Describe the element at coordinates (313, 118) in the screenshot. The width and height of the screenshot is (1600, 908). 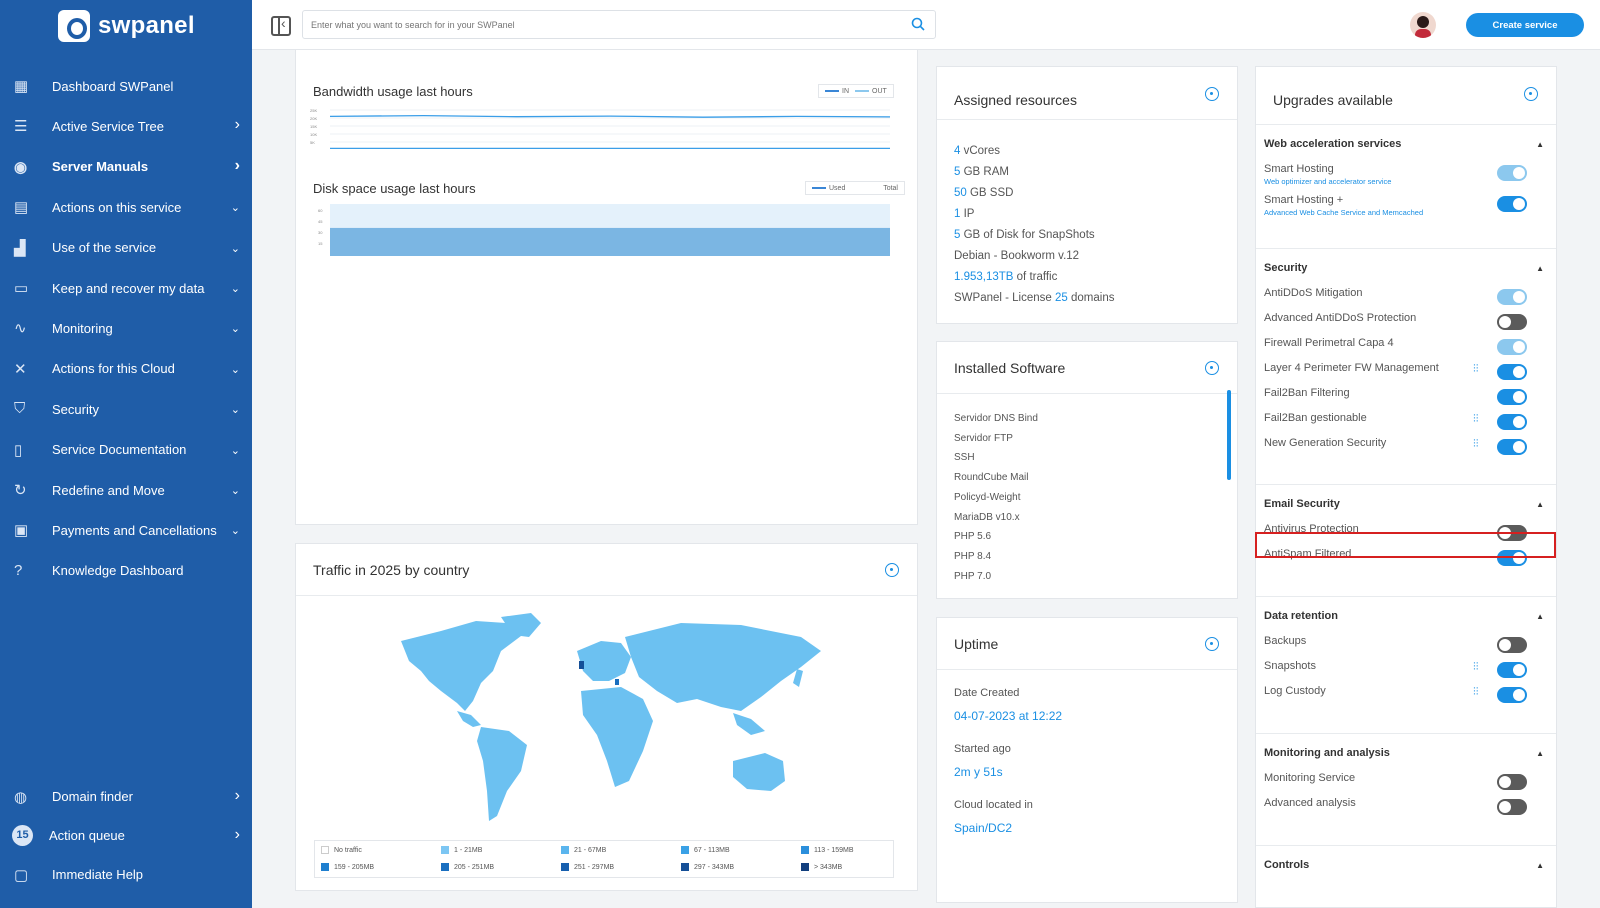
I see `bandwidth-tick-label: 20K` at that location.